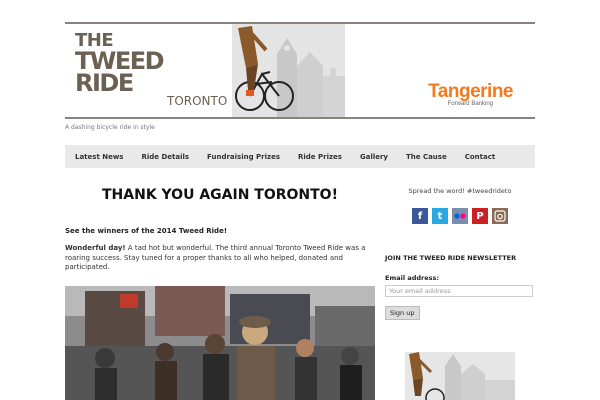 This screenshot has width=600, height=400. I want to click on nav-contact: Contact, so click(480, 157).